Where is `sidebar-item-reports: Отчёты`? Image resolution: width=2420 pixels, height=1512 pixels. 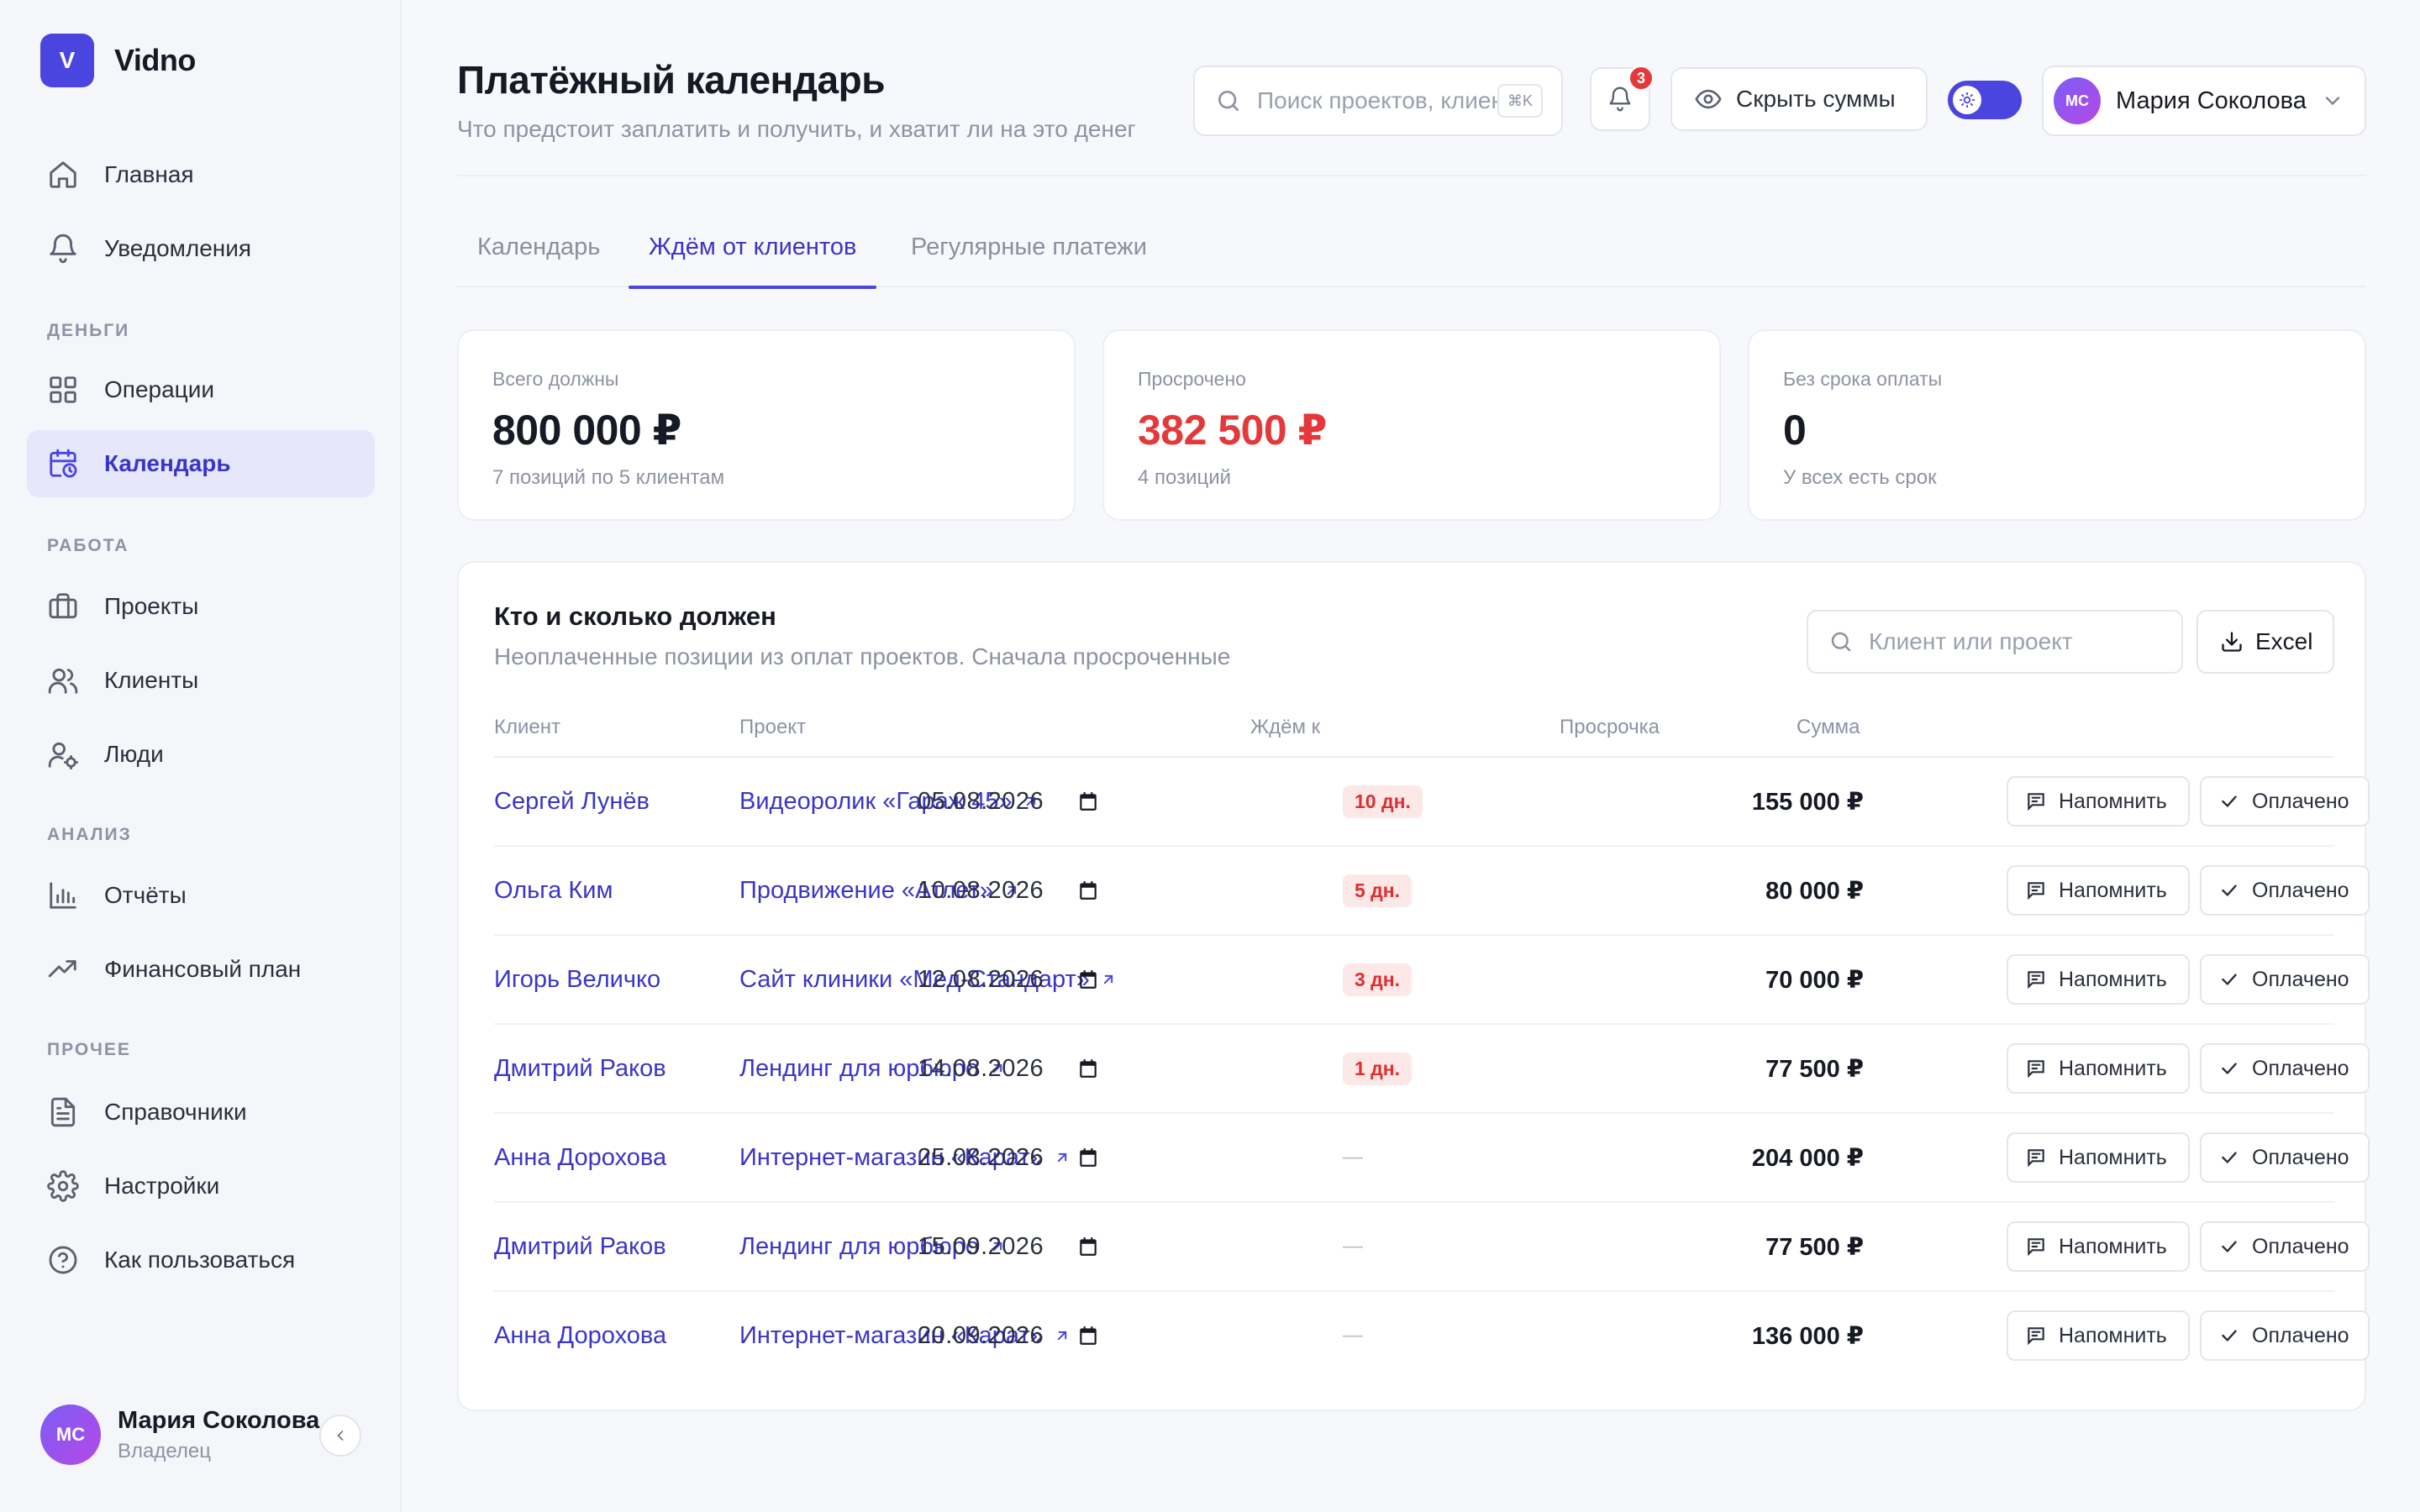
sidebar-item-reports: Отчёты is located at coordinates (201, 895).